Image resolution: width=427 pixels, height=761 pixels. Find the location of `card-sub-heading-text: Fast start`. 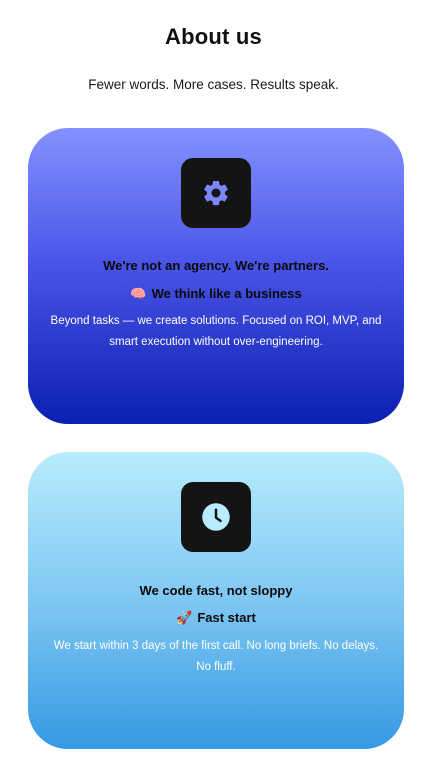

card-sub-heading-text: Fast start is located at coordinates (226, 617).